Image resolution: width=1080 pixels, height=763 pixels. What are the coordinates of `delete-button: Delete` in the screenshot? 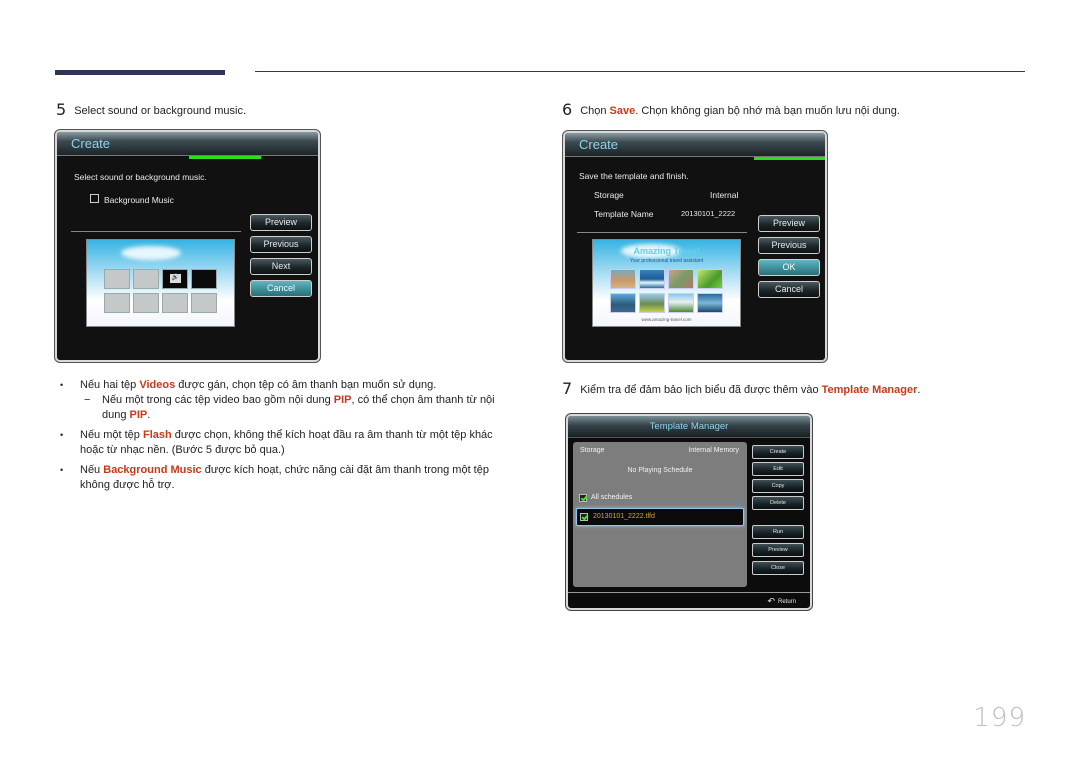 It's located at (778, 503).